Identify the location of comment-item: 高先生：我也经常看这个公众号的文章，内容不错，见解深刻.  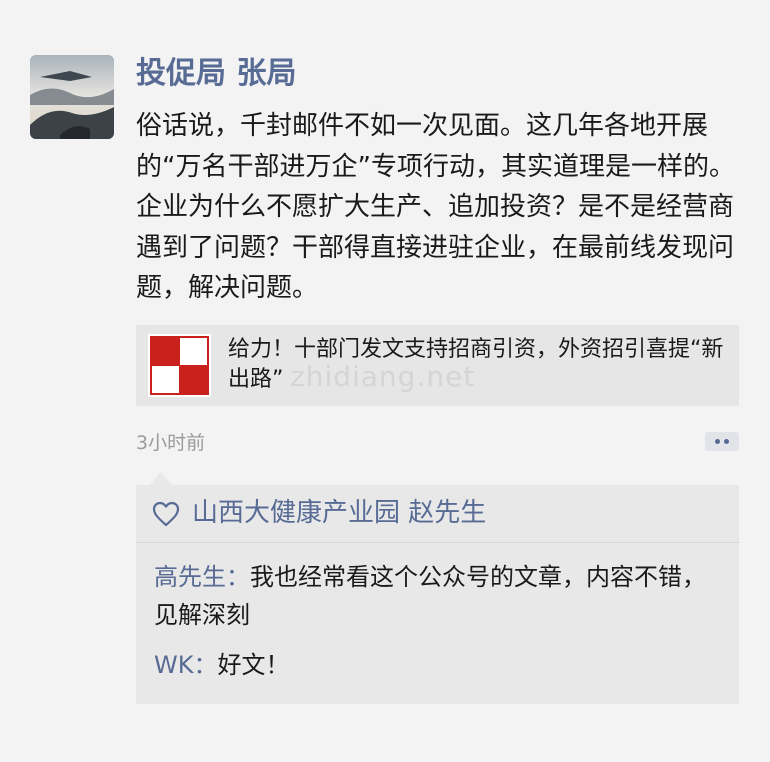
(434, 596).